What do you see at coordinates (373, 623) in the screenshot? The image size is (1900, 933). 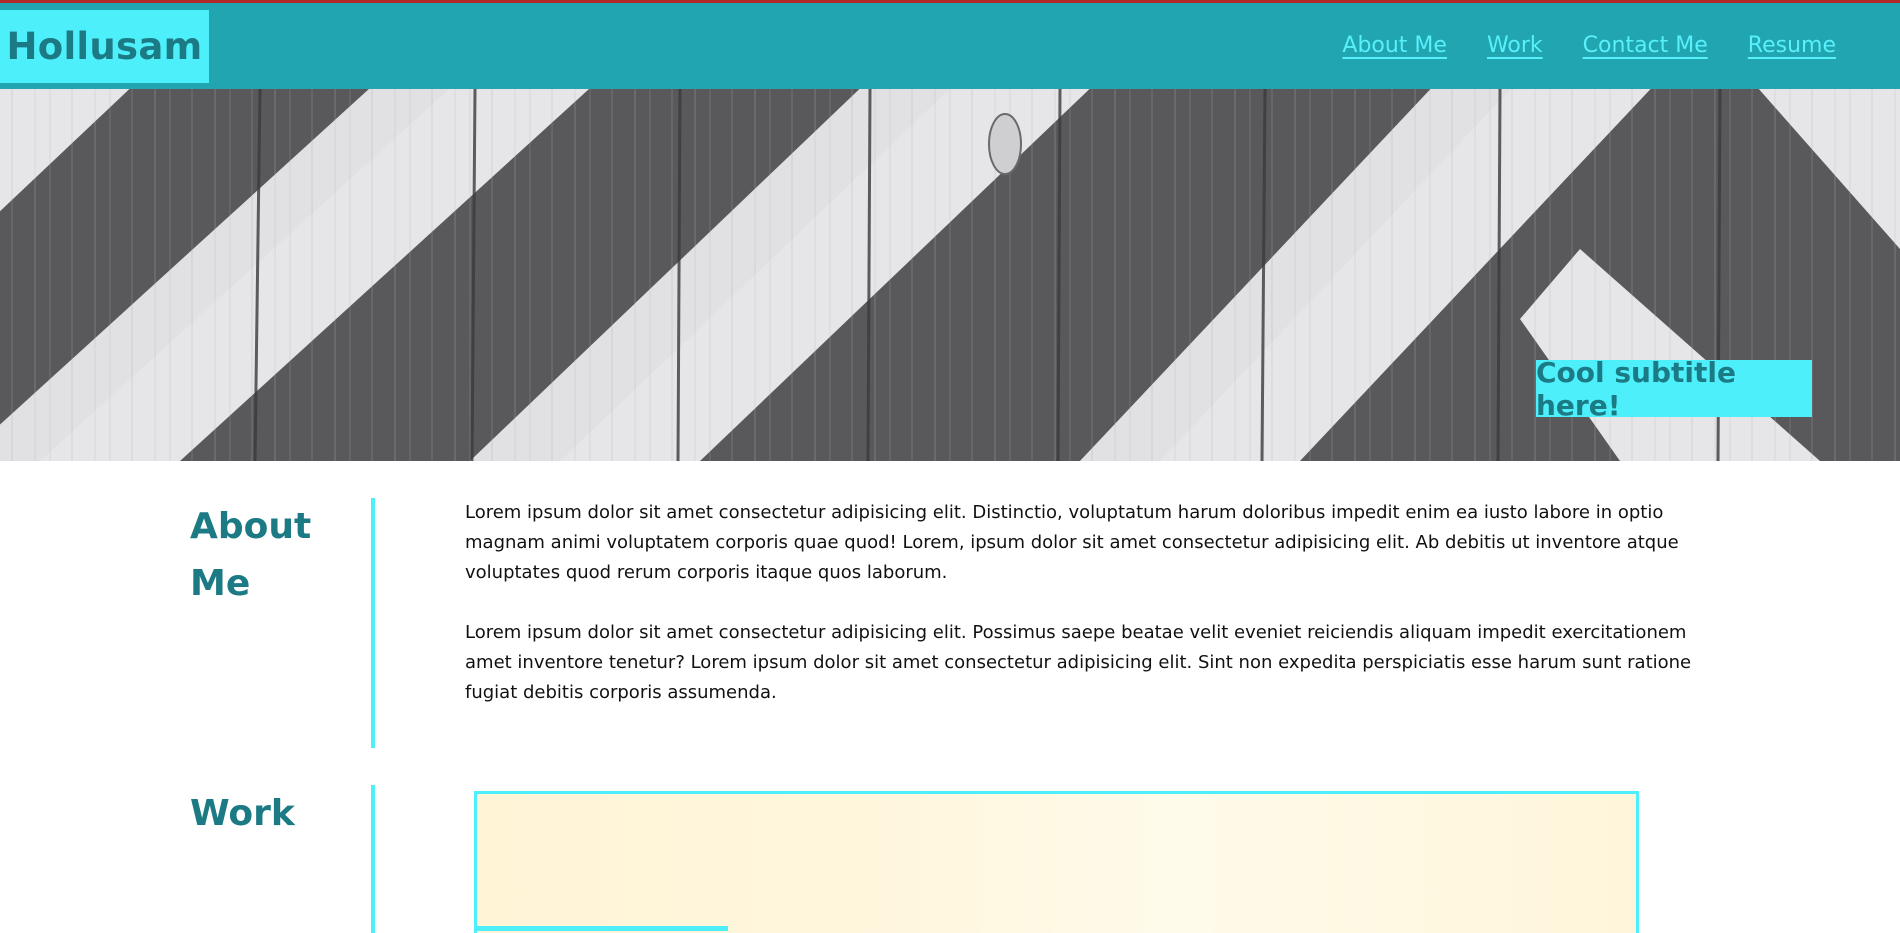 I see `about-divider` at bounding box center [373, 623].